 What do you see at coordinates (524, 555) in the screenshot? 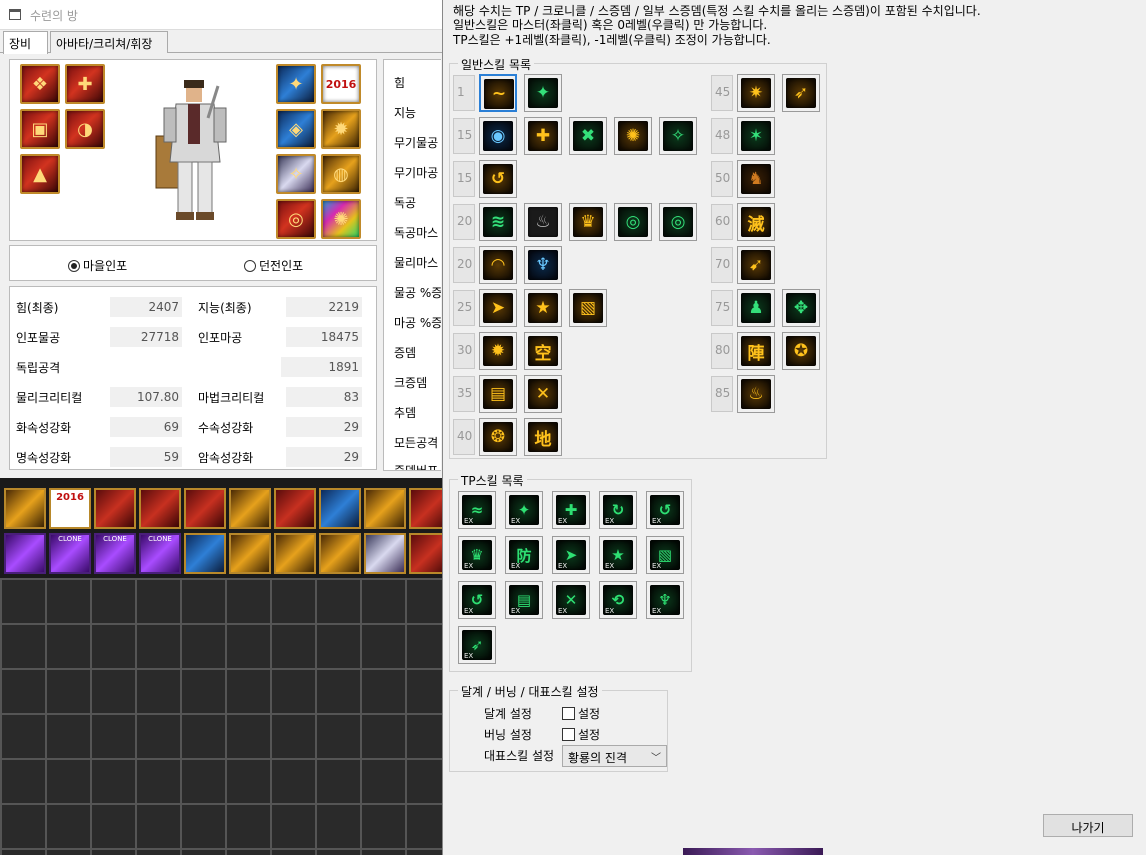
I see `skill-icon: 防` at bounding box center [524, 555].